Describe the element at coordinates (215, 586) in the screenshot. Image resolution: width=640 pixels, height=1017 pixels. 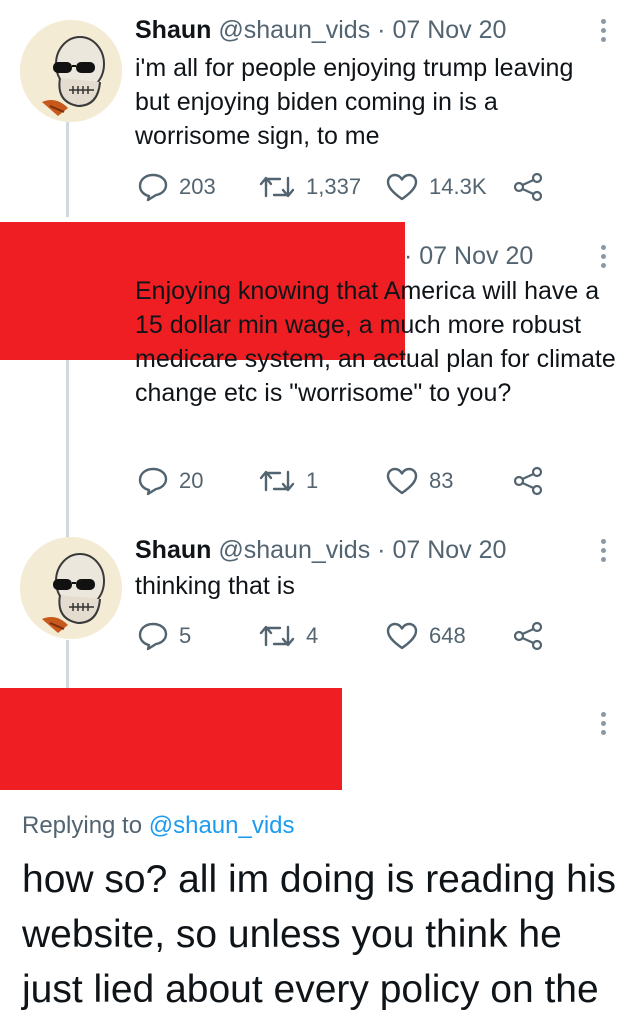
I see `tweet-text: thinking that is` at that location.